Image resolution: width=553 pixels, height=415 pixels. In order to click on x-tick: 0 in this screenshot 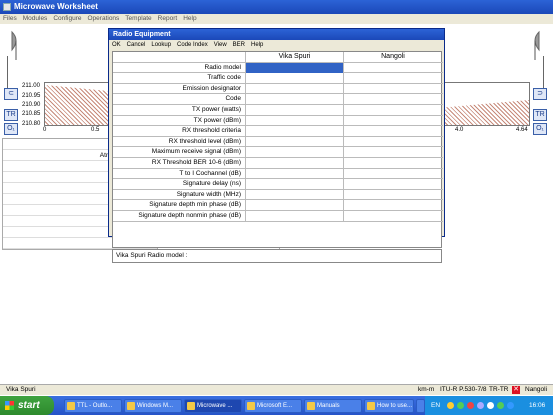, I will do `click(45, 130)`.